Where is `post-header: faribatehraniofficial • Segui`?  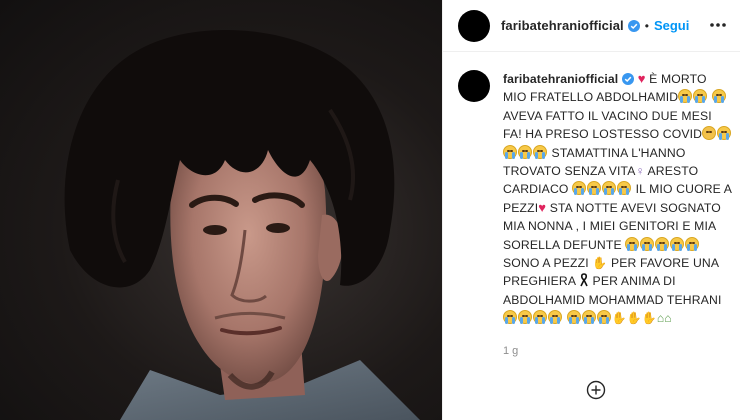 post-header: faribatehraniofficial • Segui is located at coordinates (591, 26).